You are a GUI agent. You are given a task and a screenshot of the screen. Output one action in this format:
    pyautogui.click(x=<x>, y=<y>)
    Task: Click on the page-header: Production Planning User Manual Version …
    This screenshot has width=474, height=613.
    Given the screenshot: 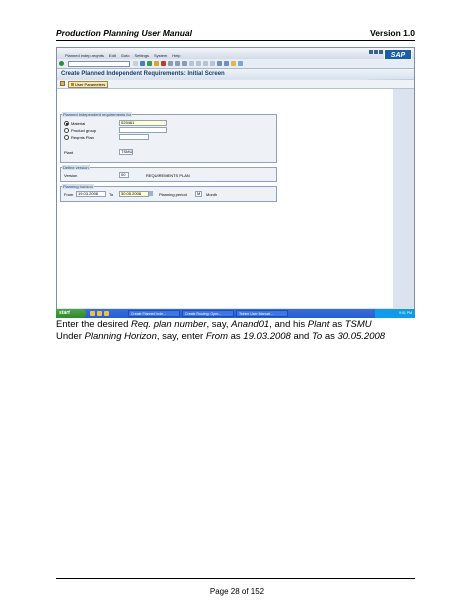 What is the action you would take?
    pyautogui.click(x=235, y=34)
    